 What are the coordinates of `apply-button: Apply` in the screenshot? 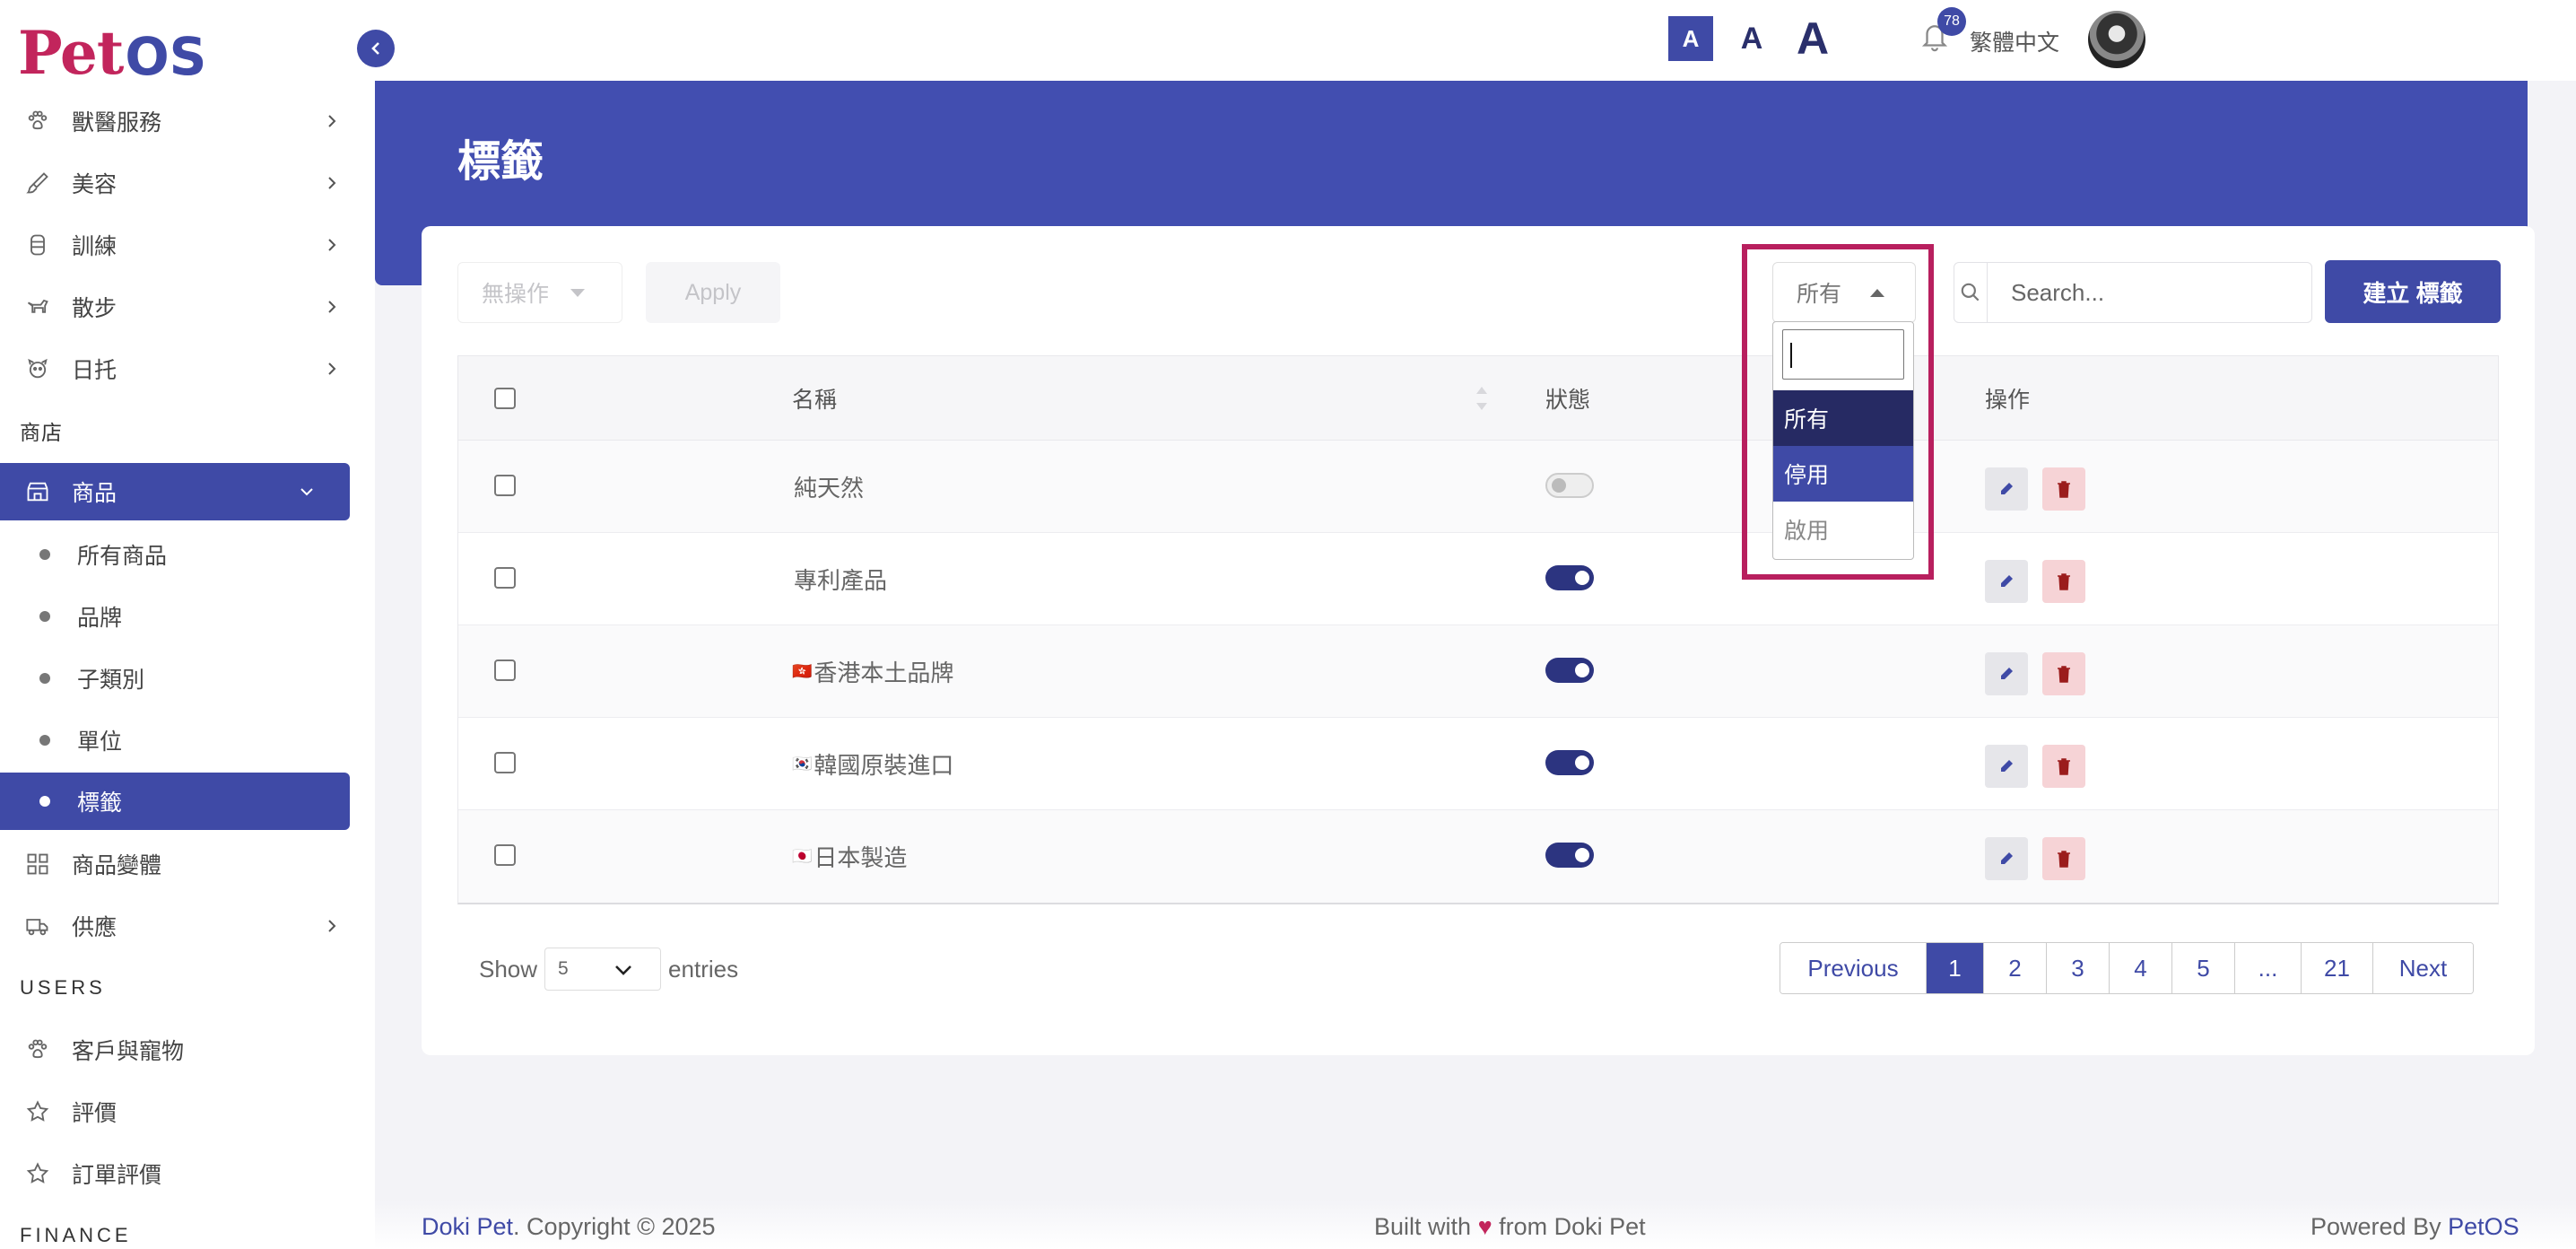 It's located at (713, 292).